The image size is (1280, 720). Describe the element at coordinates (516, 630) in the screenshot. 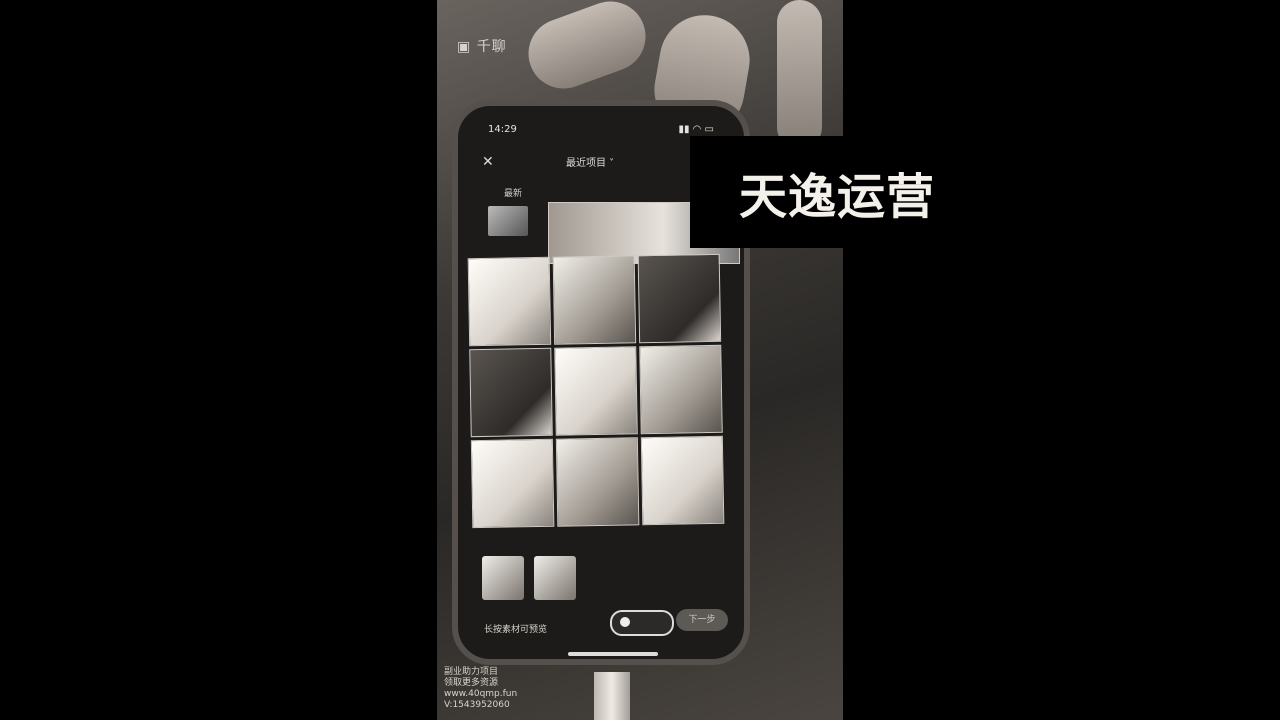

I see `hint-text: 长按素材可预览` at that location.